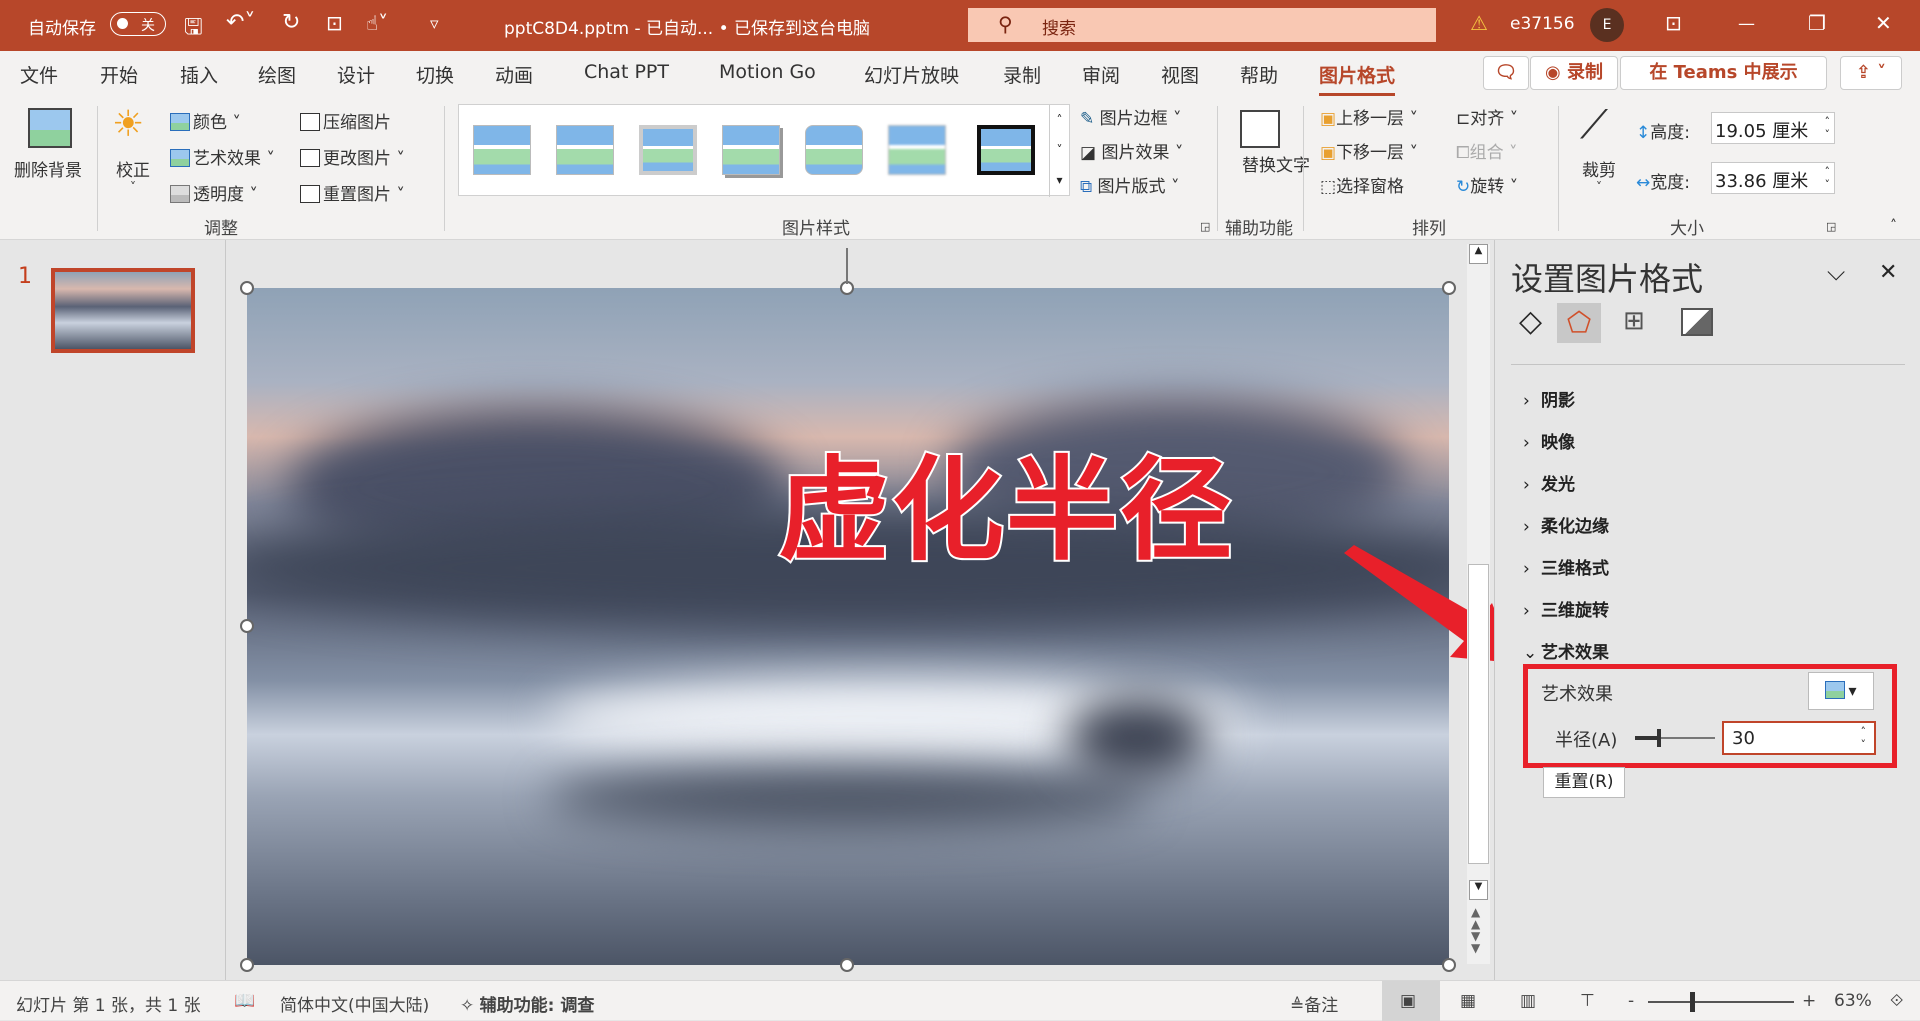 This screenshot has height=1021, width=1920. I want to click on selection-pane-button: ⬚选择窗格, so click(1362, 184).